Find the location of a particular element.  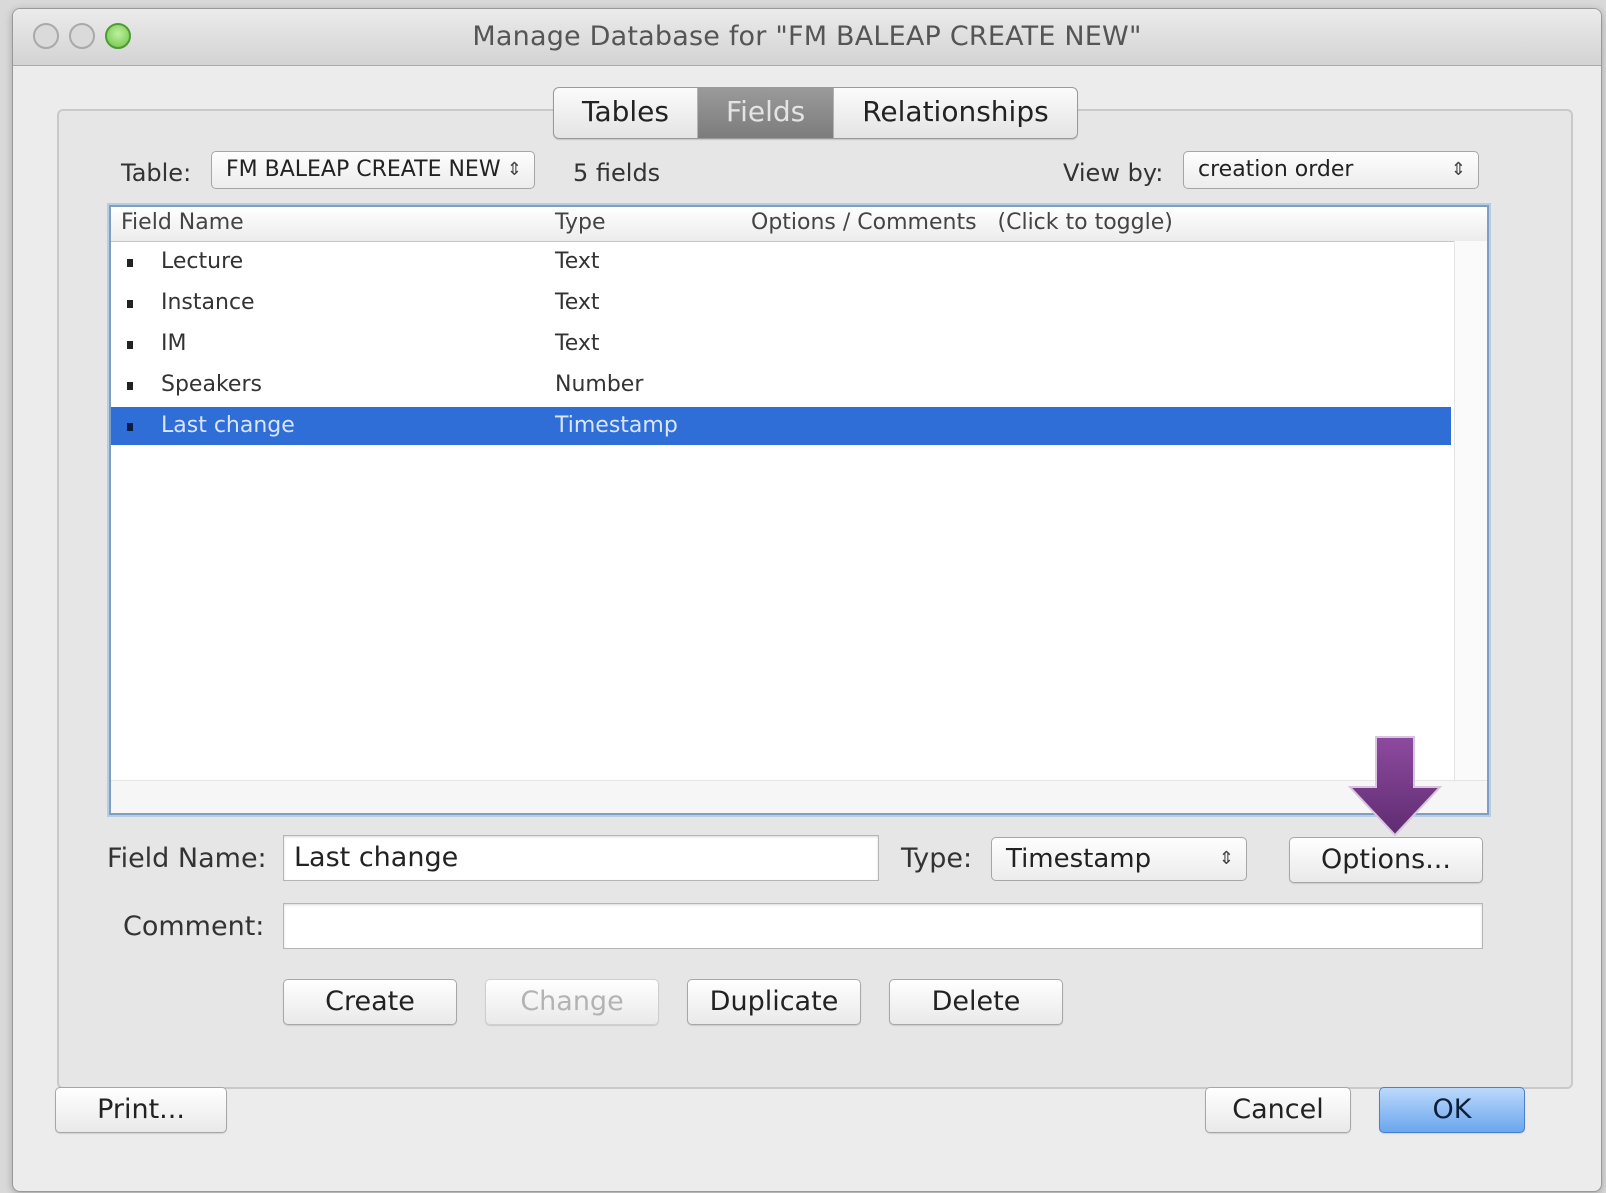

horizontal-scrollbar is located at coordinates (799, 796).